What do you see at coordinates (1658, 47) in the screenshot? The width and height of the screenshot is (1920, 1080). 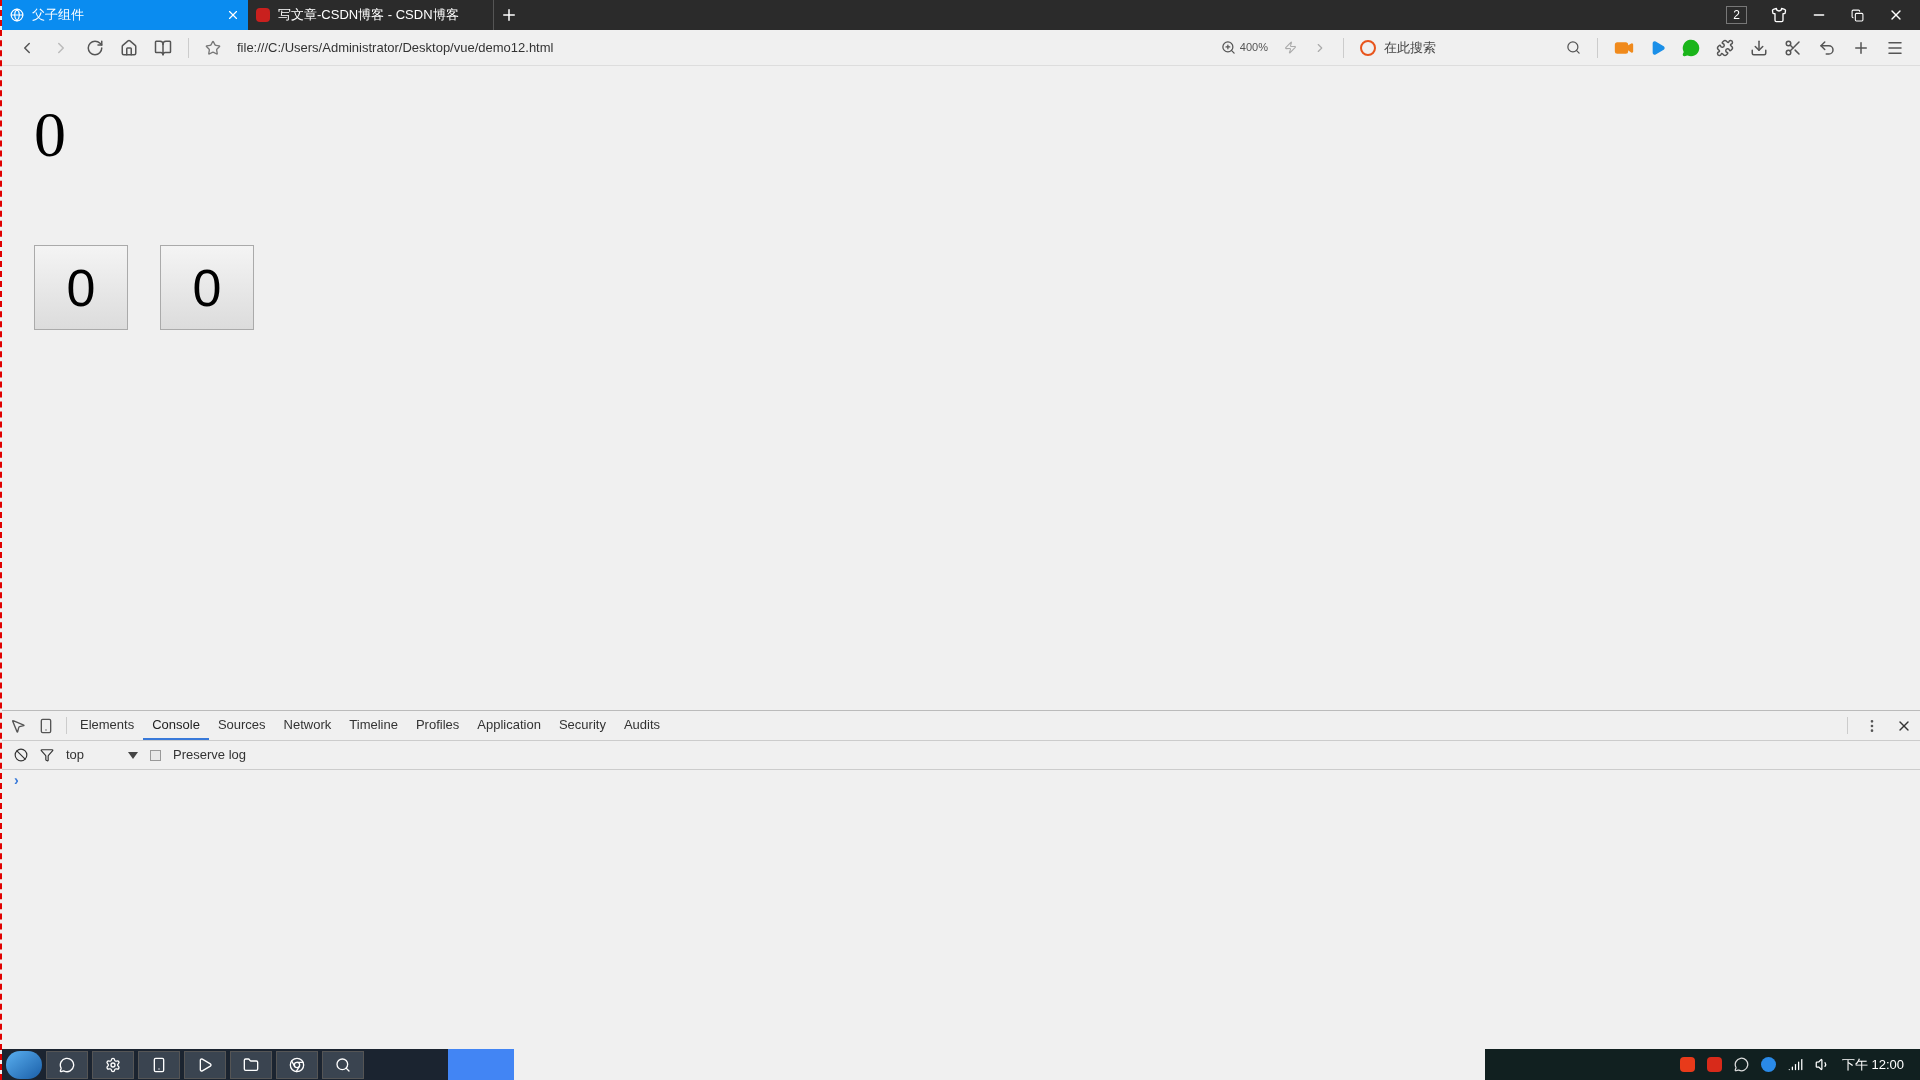 I see `play-icon` at bounding box center [1658, 47].